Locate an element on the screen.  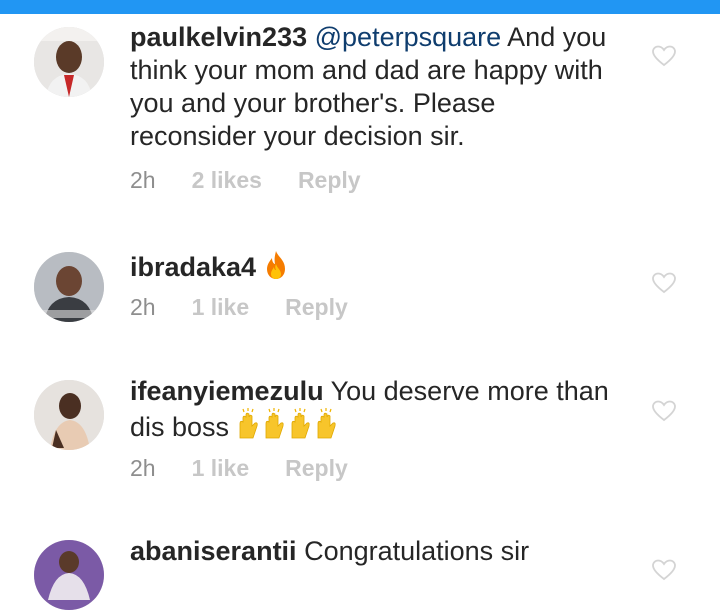
comment-username: ibradaka4 is located at coordinates (193, 267).